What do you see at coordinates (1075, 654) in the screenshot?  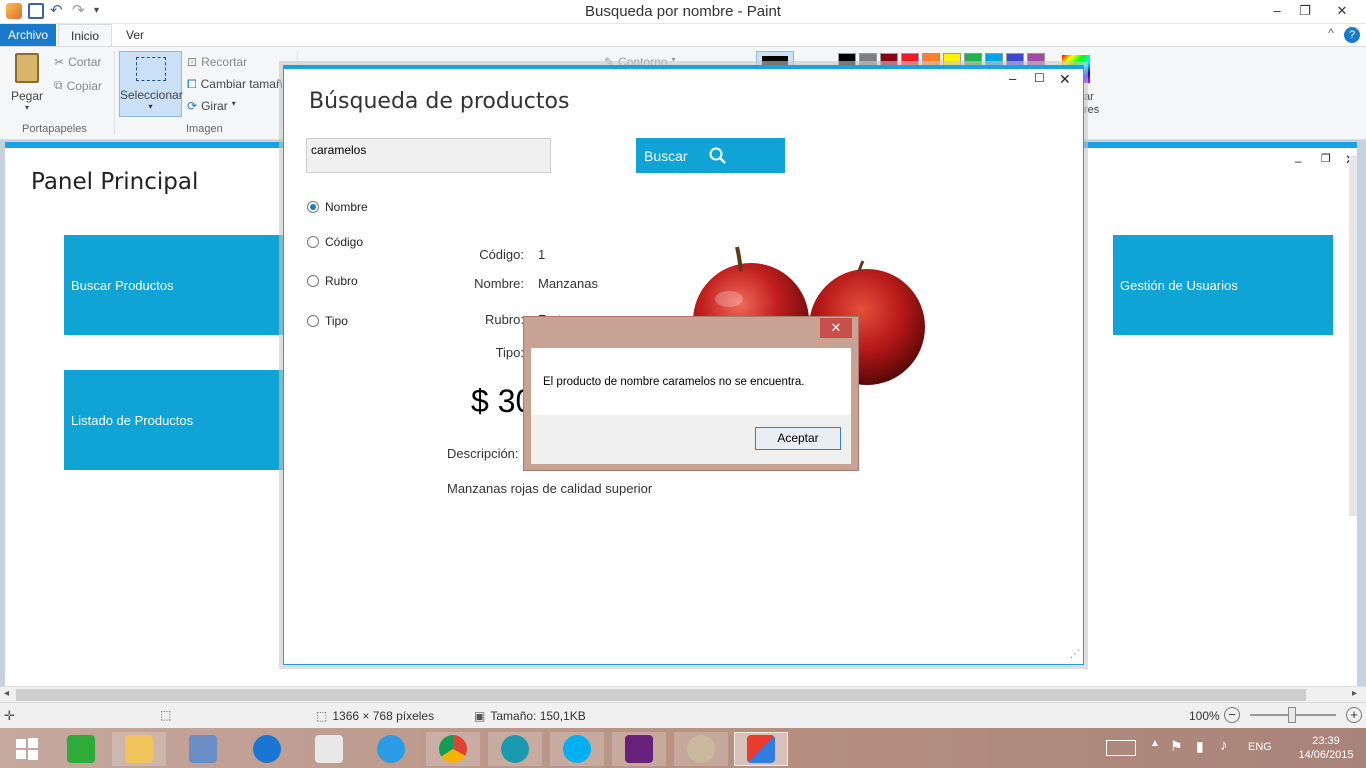 I see `resize-grip-icon: ⋰` at bounding box center [1075, 654].